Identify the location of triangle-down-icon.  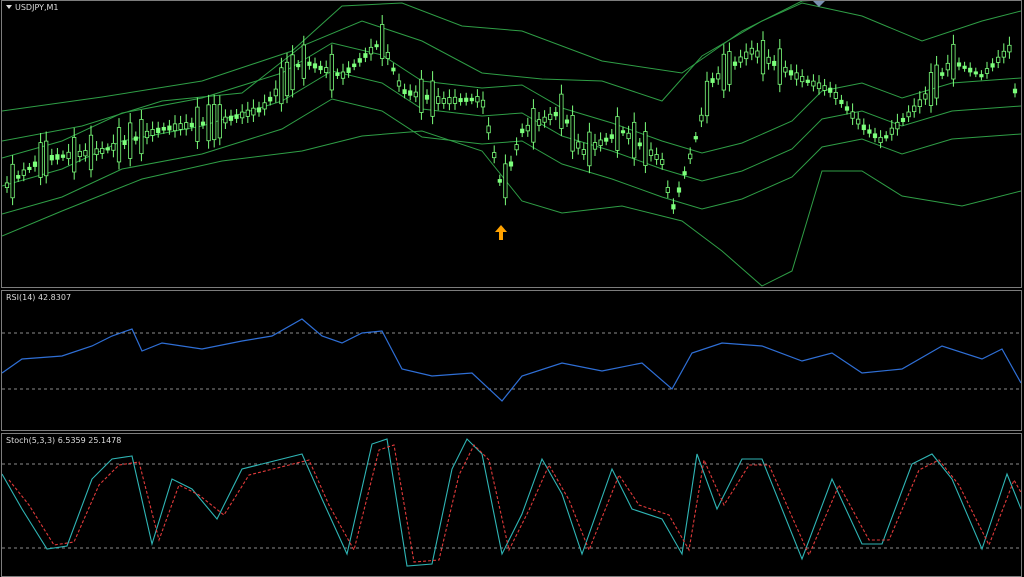
(9, 7).